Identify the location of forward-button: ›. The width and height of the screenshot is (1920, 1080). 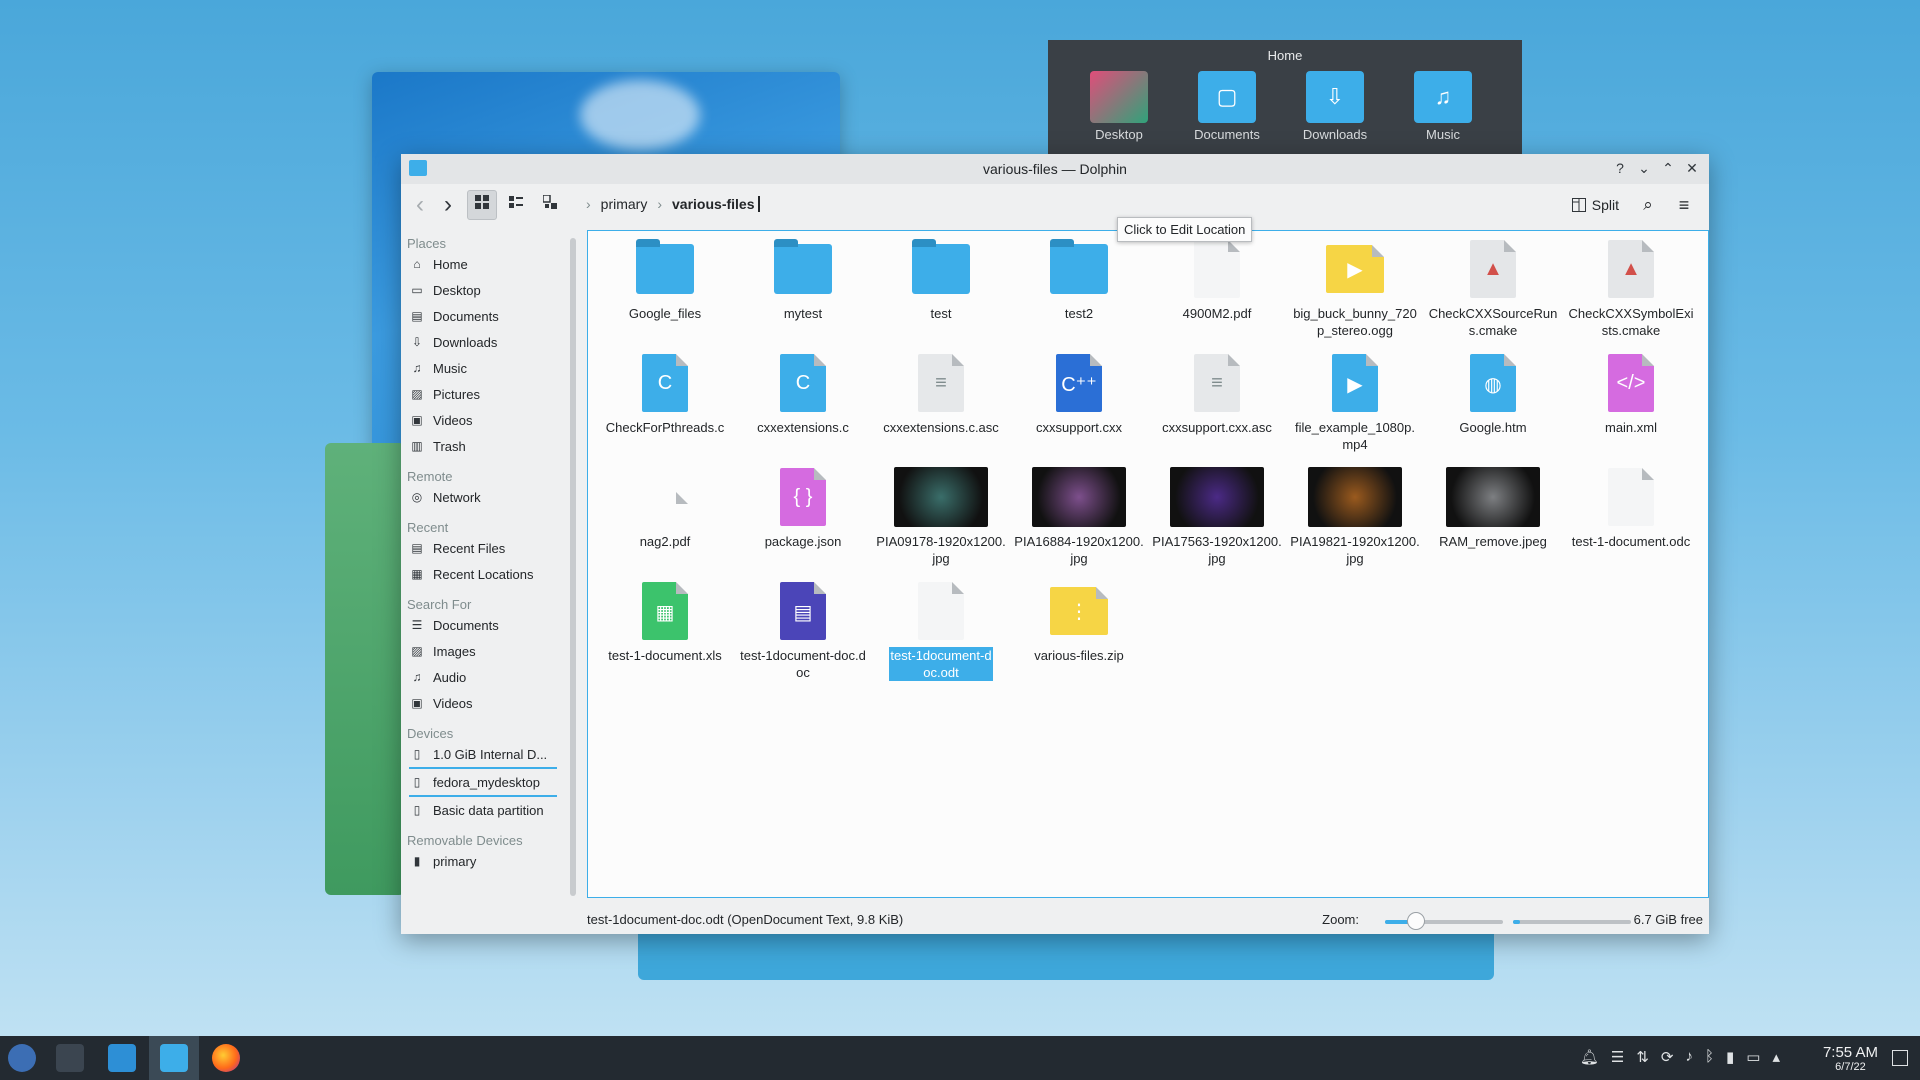
(448, 205).